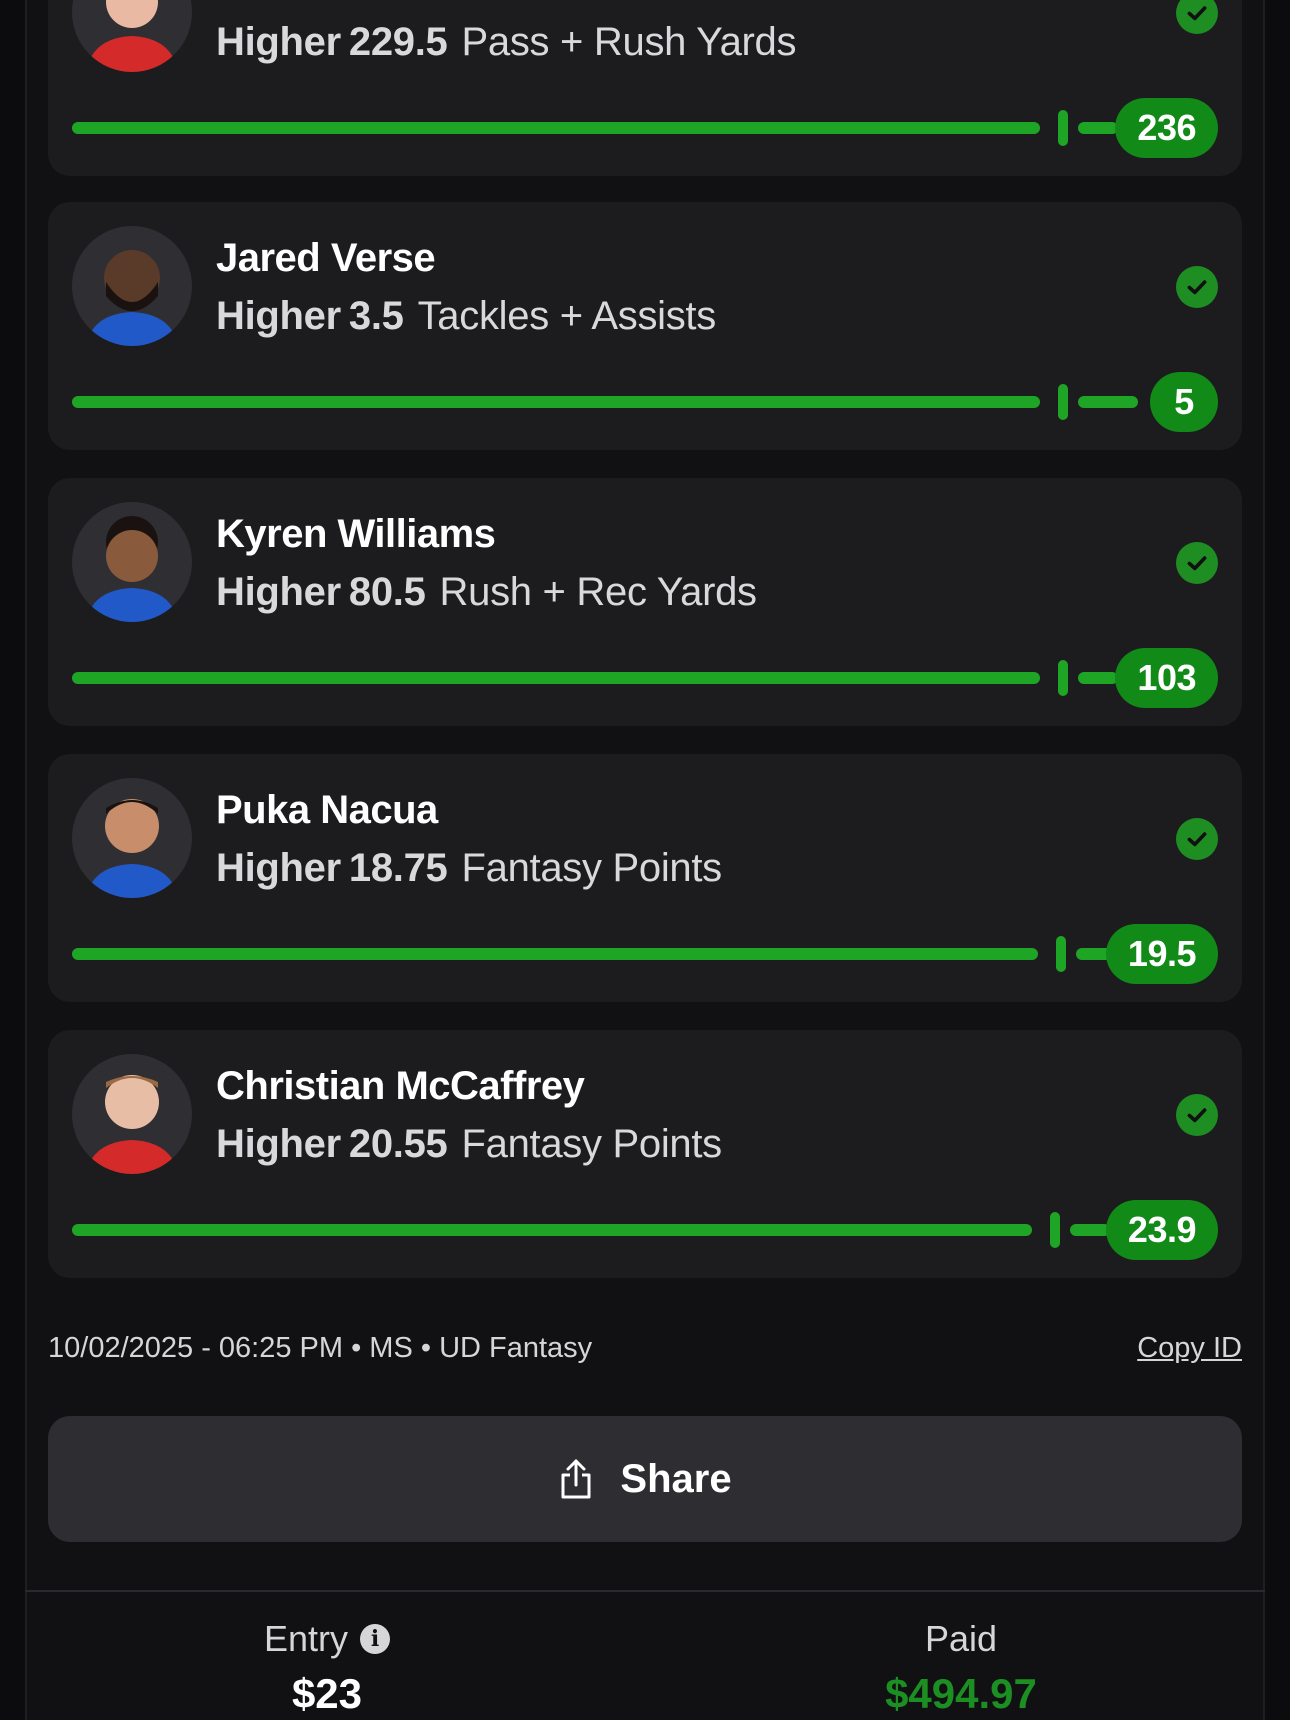 The image size is (1290, 1720). What do you see at coordinates (645, 88) in the screenshot?
I see `pick-card: Higher 229.5 Pass + Rush Yards 236` at bounding box center [645, 88].